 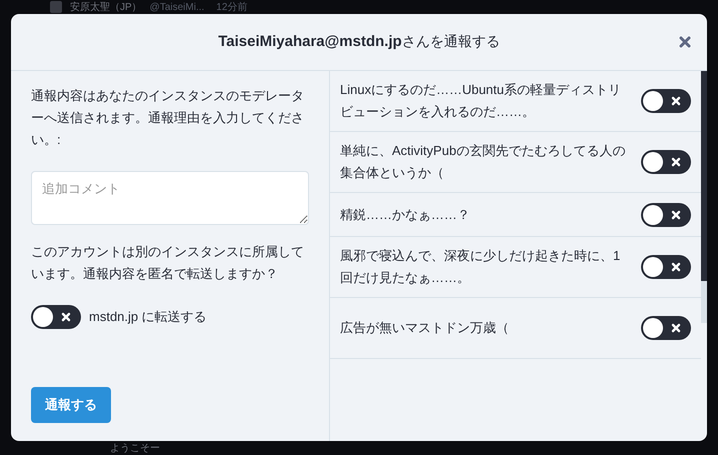 I want to click on scrollbar, so click(x=704, y=197).